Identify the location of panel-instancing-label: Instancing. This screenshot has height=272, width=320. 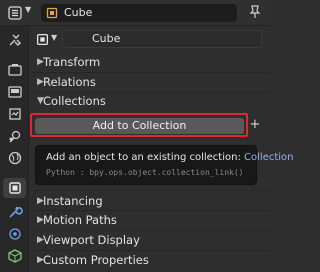
(73, 201).